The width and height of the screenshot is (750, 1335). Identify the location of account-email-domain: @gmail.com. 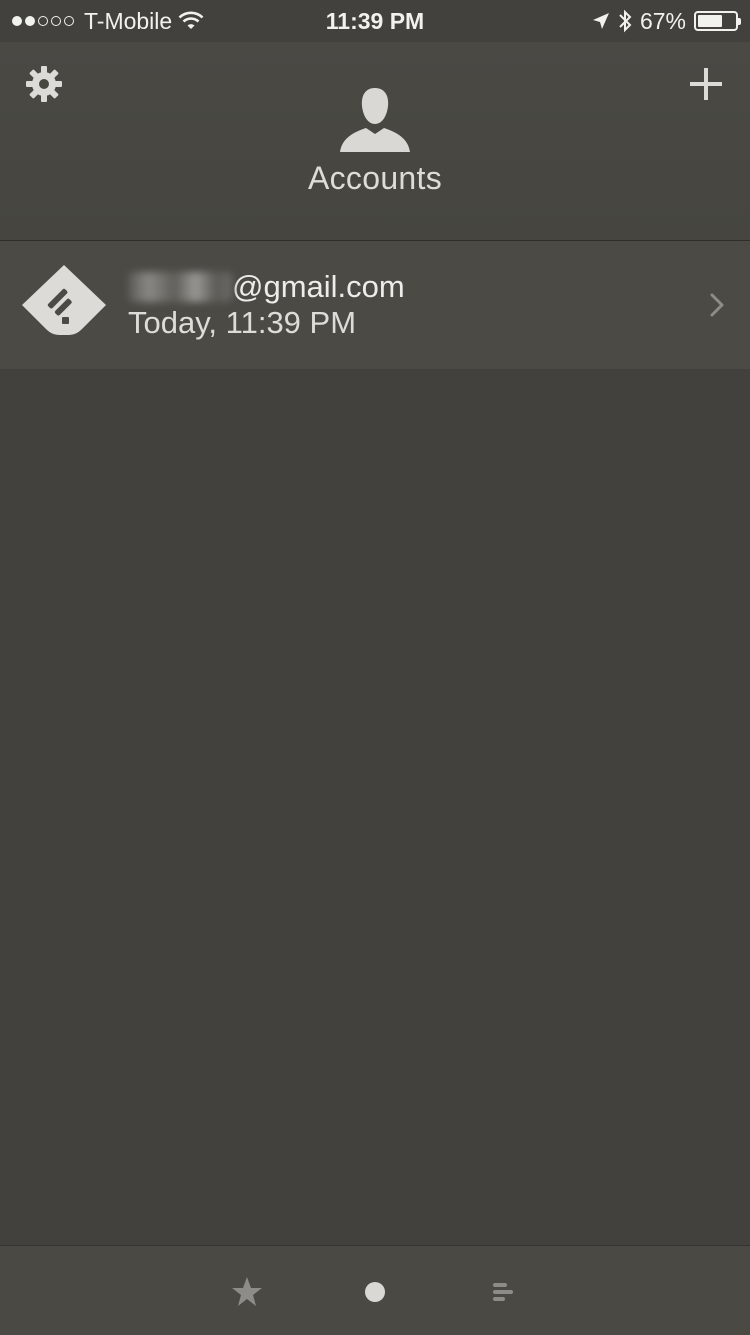
(318, 286).